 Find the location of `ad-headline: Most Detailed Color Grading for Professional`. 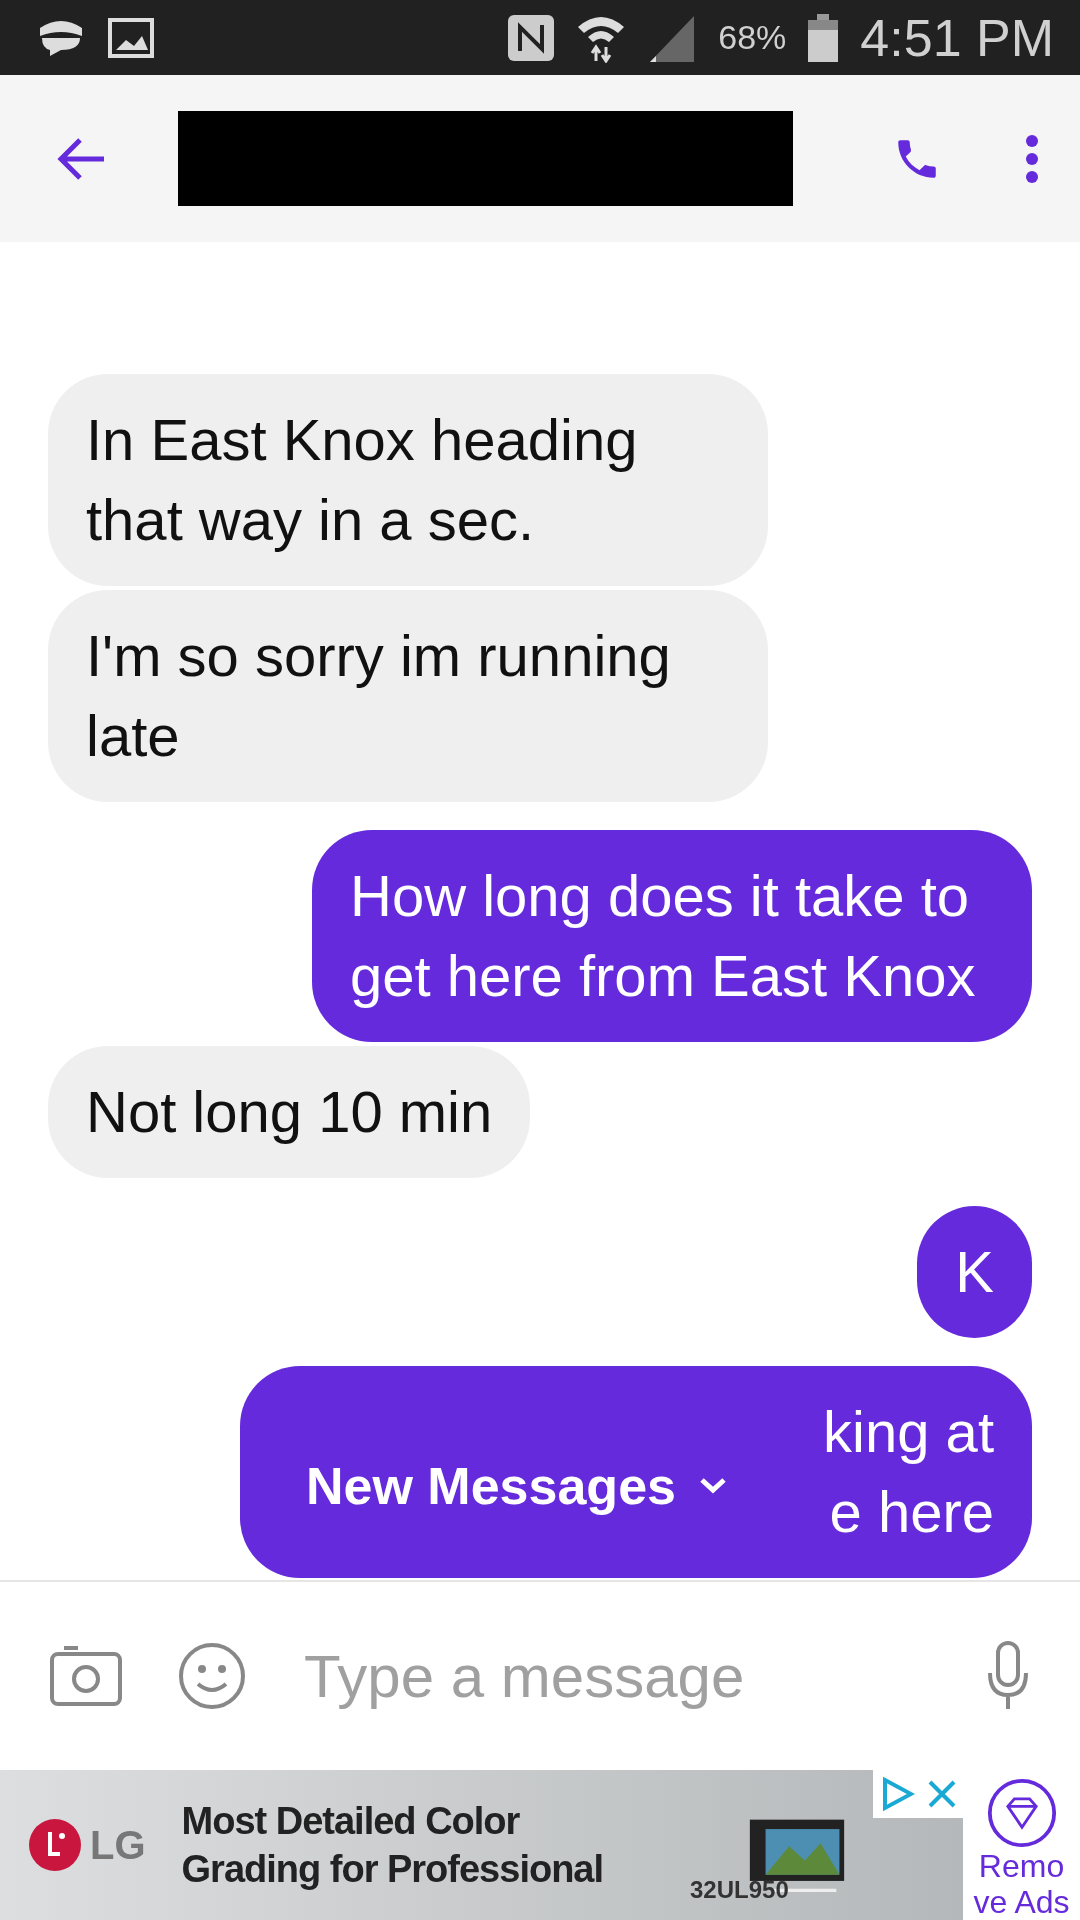

ad-headline: Most Detailed Color Grading for Professional is located at coordinates (393, 1845).